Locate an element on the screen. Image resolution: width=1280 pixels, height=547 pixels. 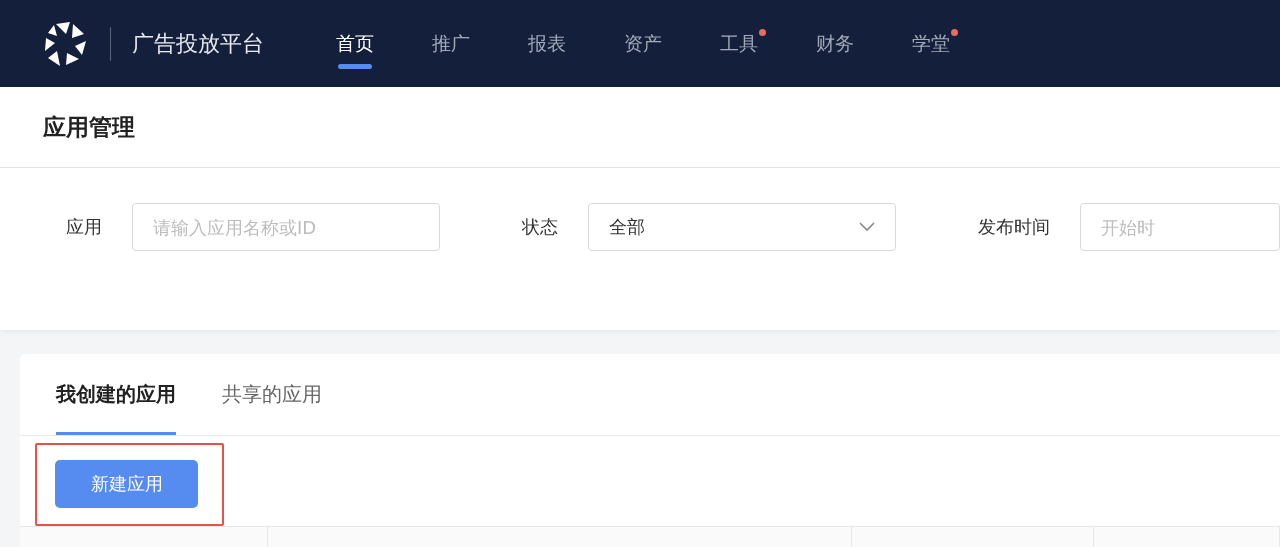
page-title: 应用管理 is located at coordinates (89, 127).